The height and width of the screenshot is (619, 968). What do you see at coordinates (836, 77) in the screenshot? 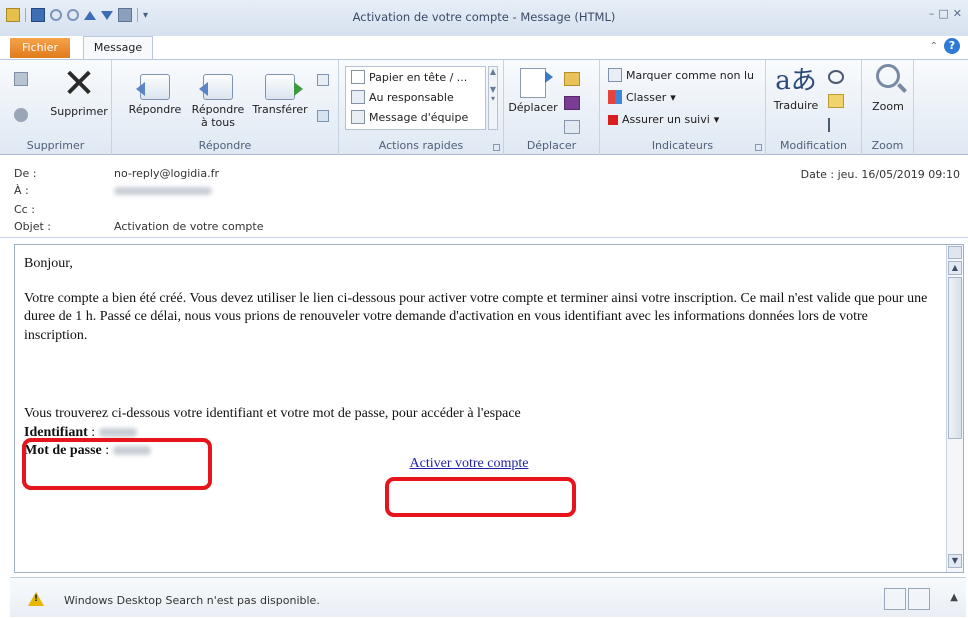
I see `find-icon` at bounding box center [836, 77].